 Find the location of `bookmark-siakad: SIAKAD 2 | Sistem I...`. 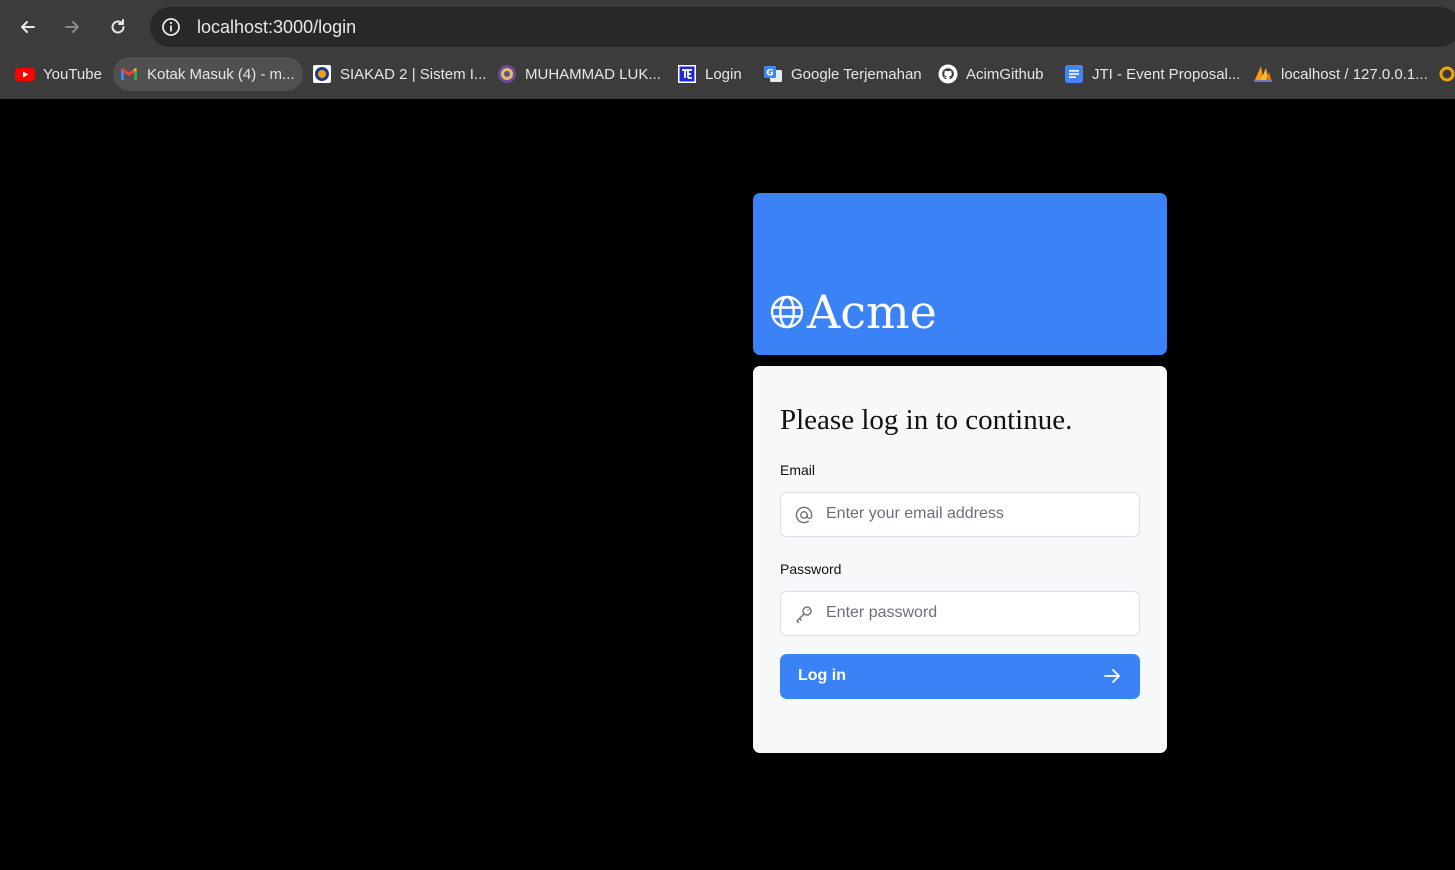

bookmark-siakad: SIAKAD 2 | Sistem I... is located at coordinates (400, 74).